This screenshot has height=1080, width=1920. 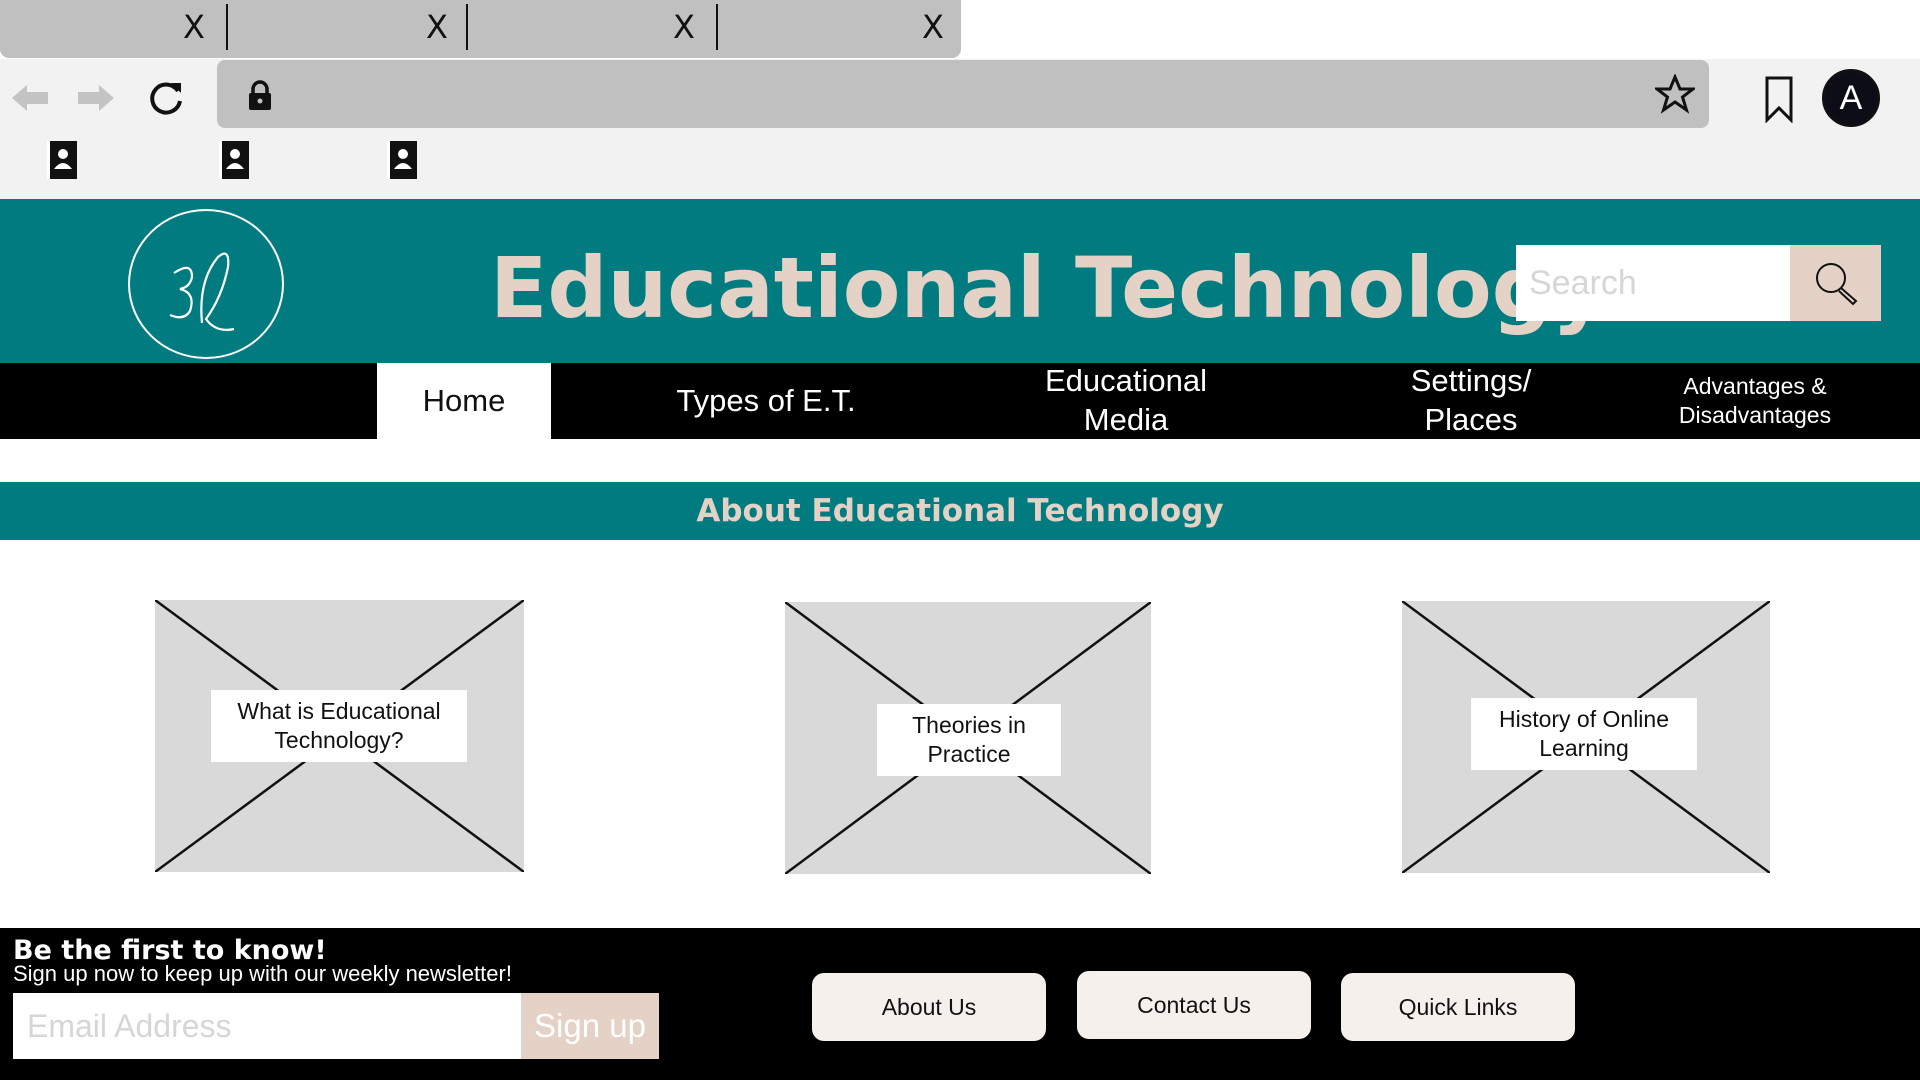 I want to click on star-icon, so click(x=1675, y=94).